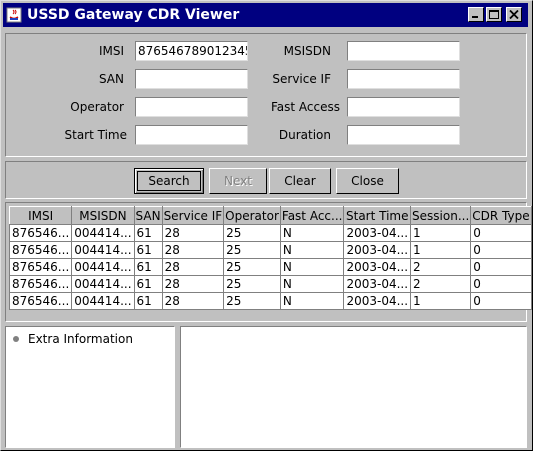  What do you see at coordinates (252, 215) in the screenshot?
I see `column-header: Operator` at bounding box center [252, 215].